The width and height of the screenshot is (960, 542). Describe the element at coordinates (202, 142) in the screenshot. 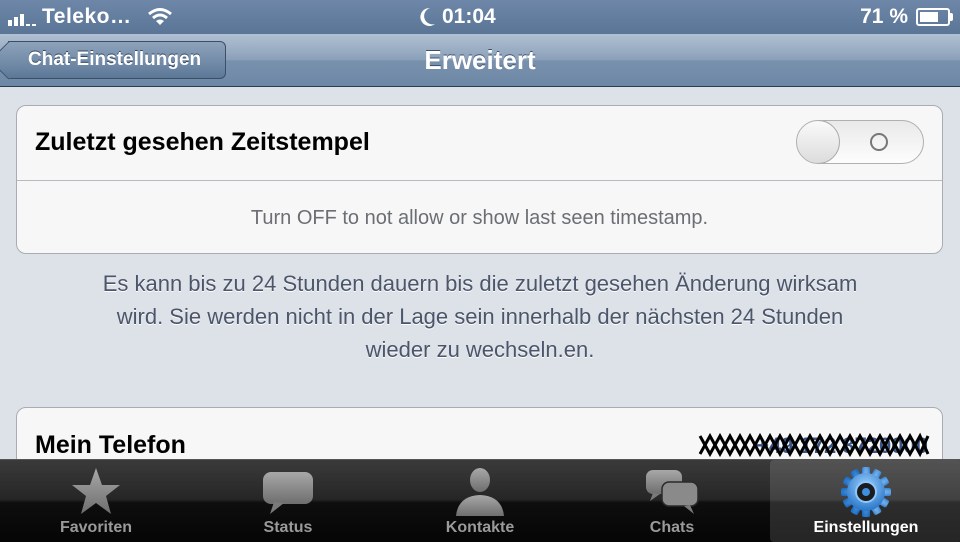

I see `last-seen-label: Zuletzt gesehen Zeitstempel` at that location.